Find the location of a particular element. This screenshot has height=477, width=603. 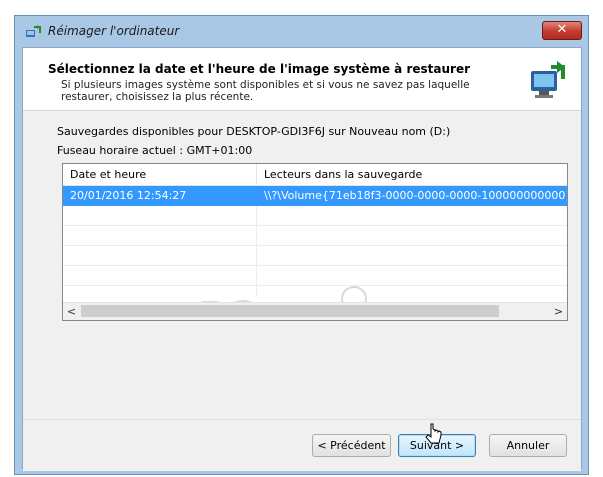

horizontal-scrollbar: < > is located at coordinates (315, 311).